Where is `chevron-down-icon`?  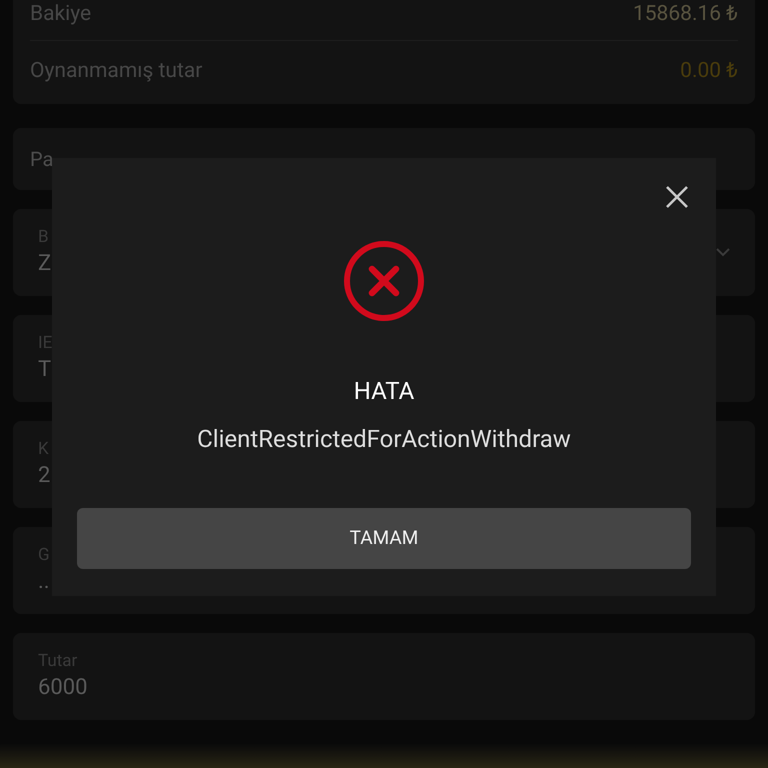 chevron-down-icon is located at coordinates (723, 252).